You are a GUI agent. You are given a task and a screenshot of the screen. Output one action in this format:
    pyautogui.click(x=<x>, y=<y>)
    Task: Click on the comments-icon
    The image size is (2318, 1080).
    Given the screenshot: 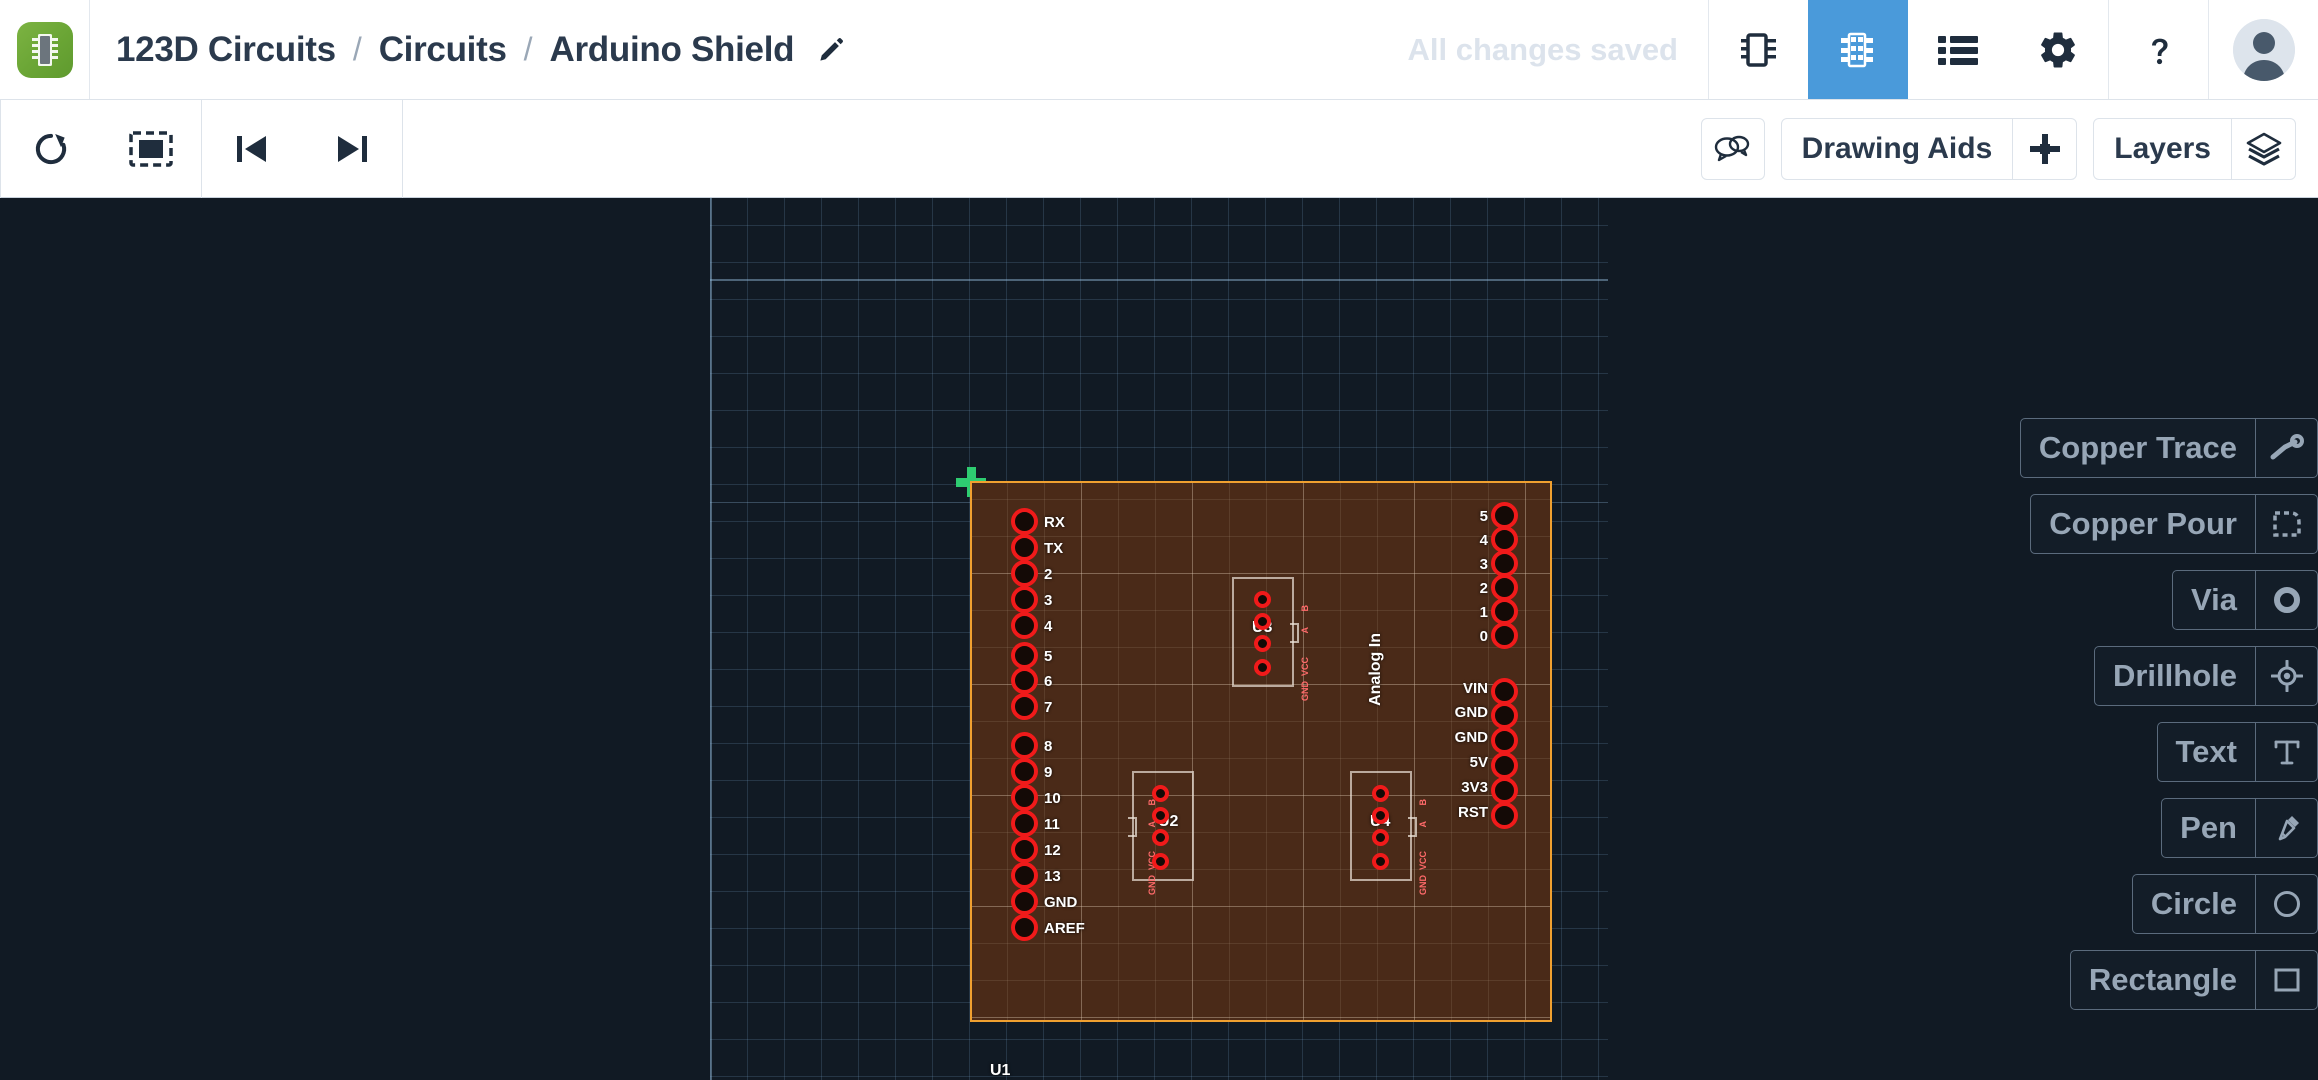 What is the action you would take?
    pyautogui.click(x=1732, y=148)
    